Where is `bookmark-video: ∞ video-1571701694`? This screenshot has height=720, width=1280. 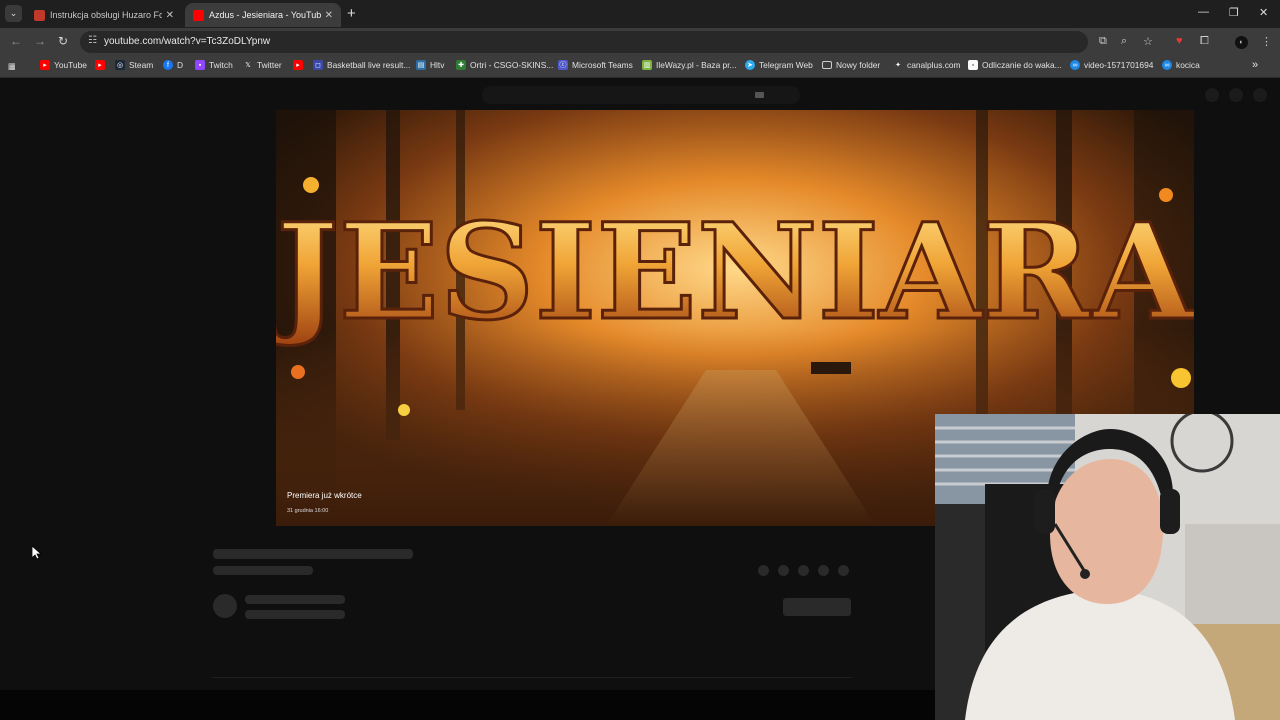
bookmark-video: ∞ video-1571701694 is located at coordinates (1111, 65).